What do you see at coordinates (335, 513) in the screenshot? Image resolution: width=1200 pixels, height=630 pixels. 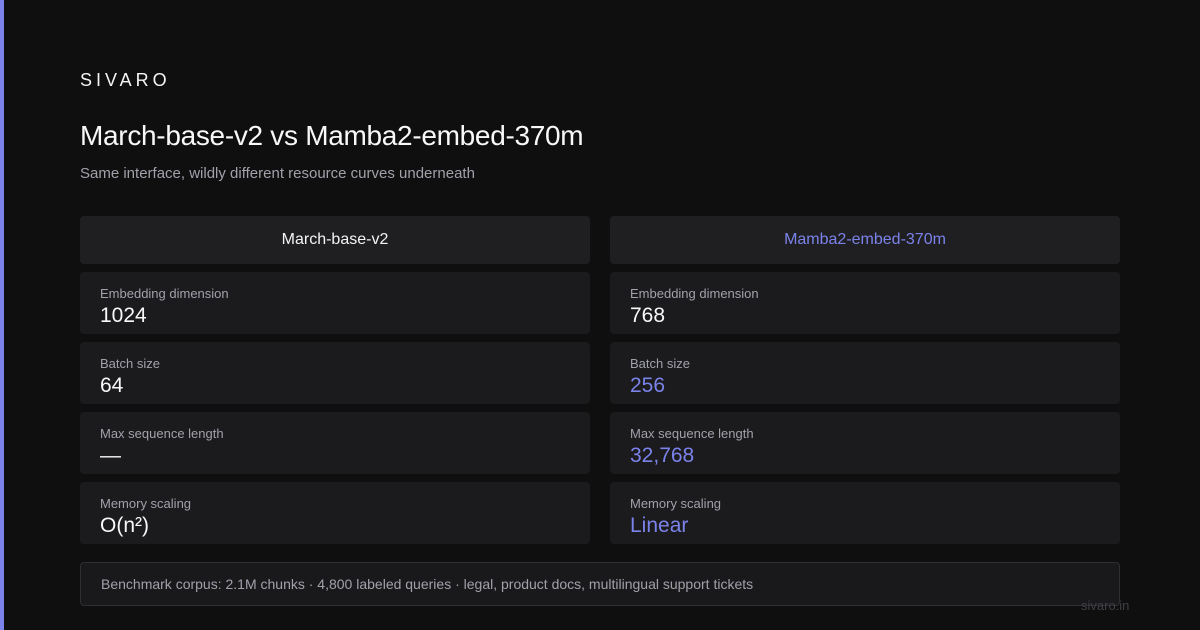 I see `metric-memory-scaling-left: Memory scaling O(n²)` at bounding box center [335, 513].